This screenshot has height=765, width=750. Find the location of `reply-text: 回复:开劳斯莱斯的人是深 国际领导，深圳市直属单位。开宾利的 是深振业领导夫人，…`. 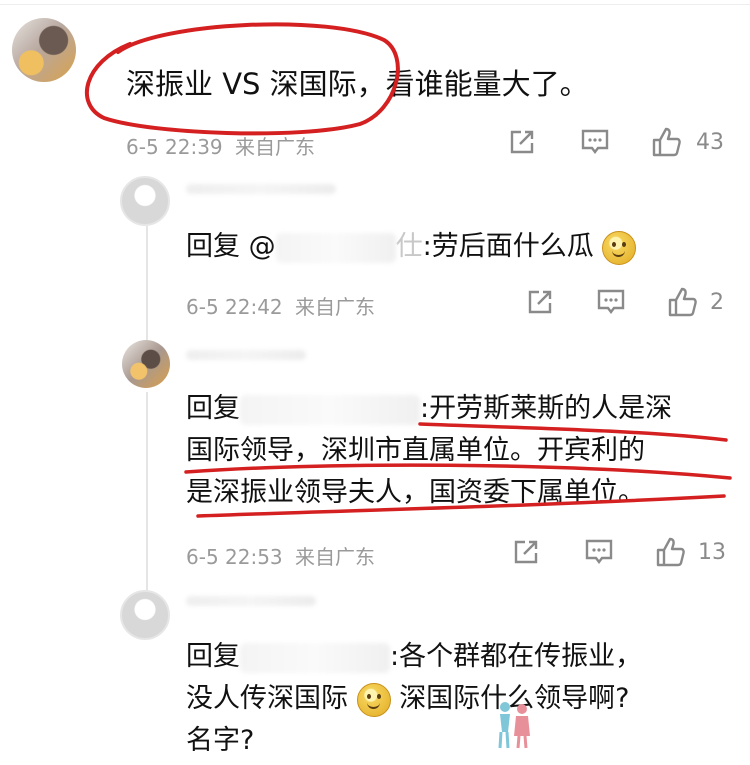

reply-text: 回复:开劳斯莱斯的人是深 国际领导，深圳市直属单位。开宾利的 是深振业领导夫人，… is located at coordinates (429, 451).